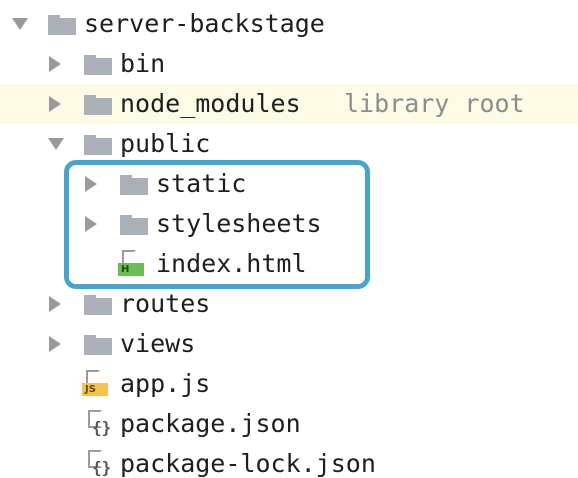  I want to click on js-file-icon: JS, so click(98, 384).